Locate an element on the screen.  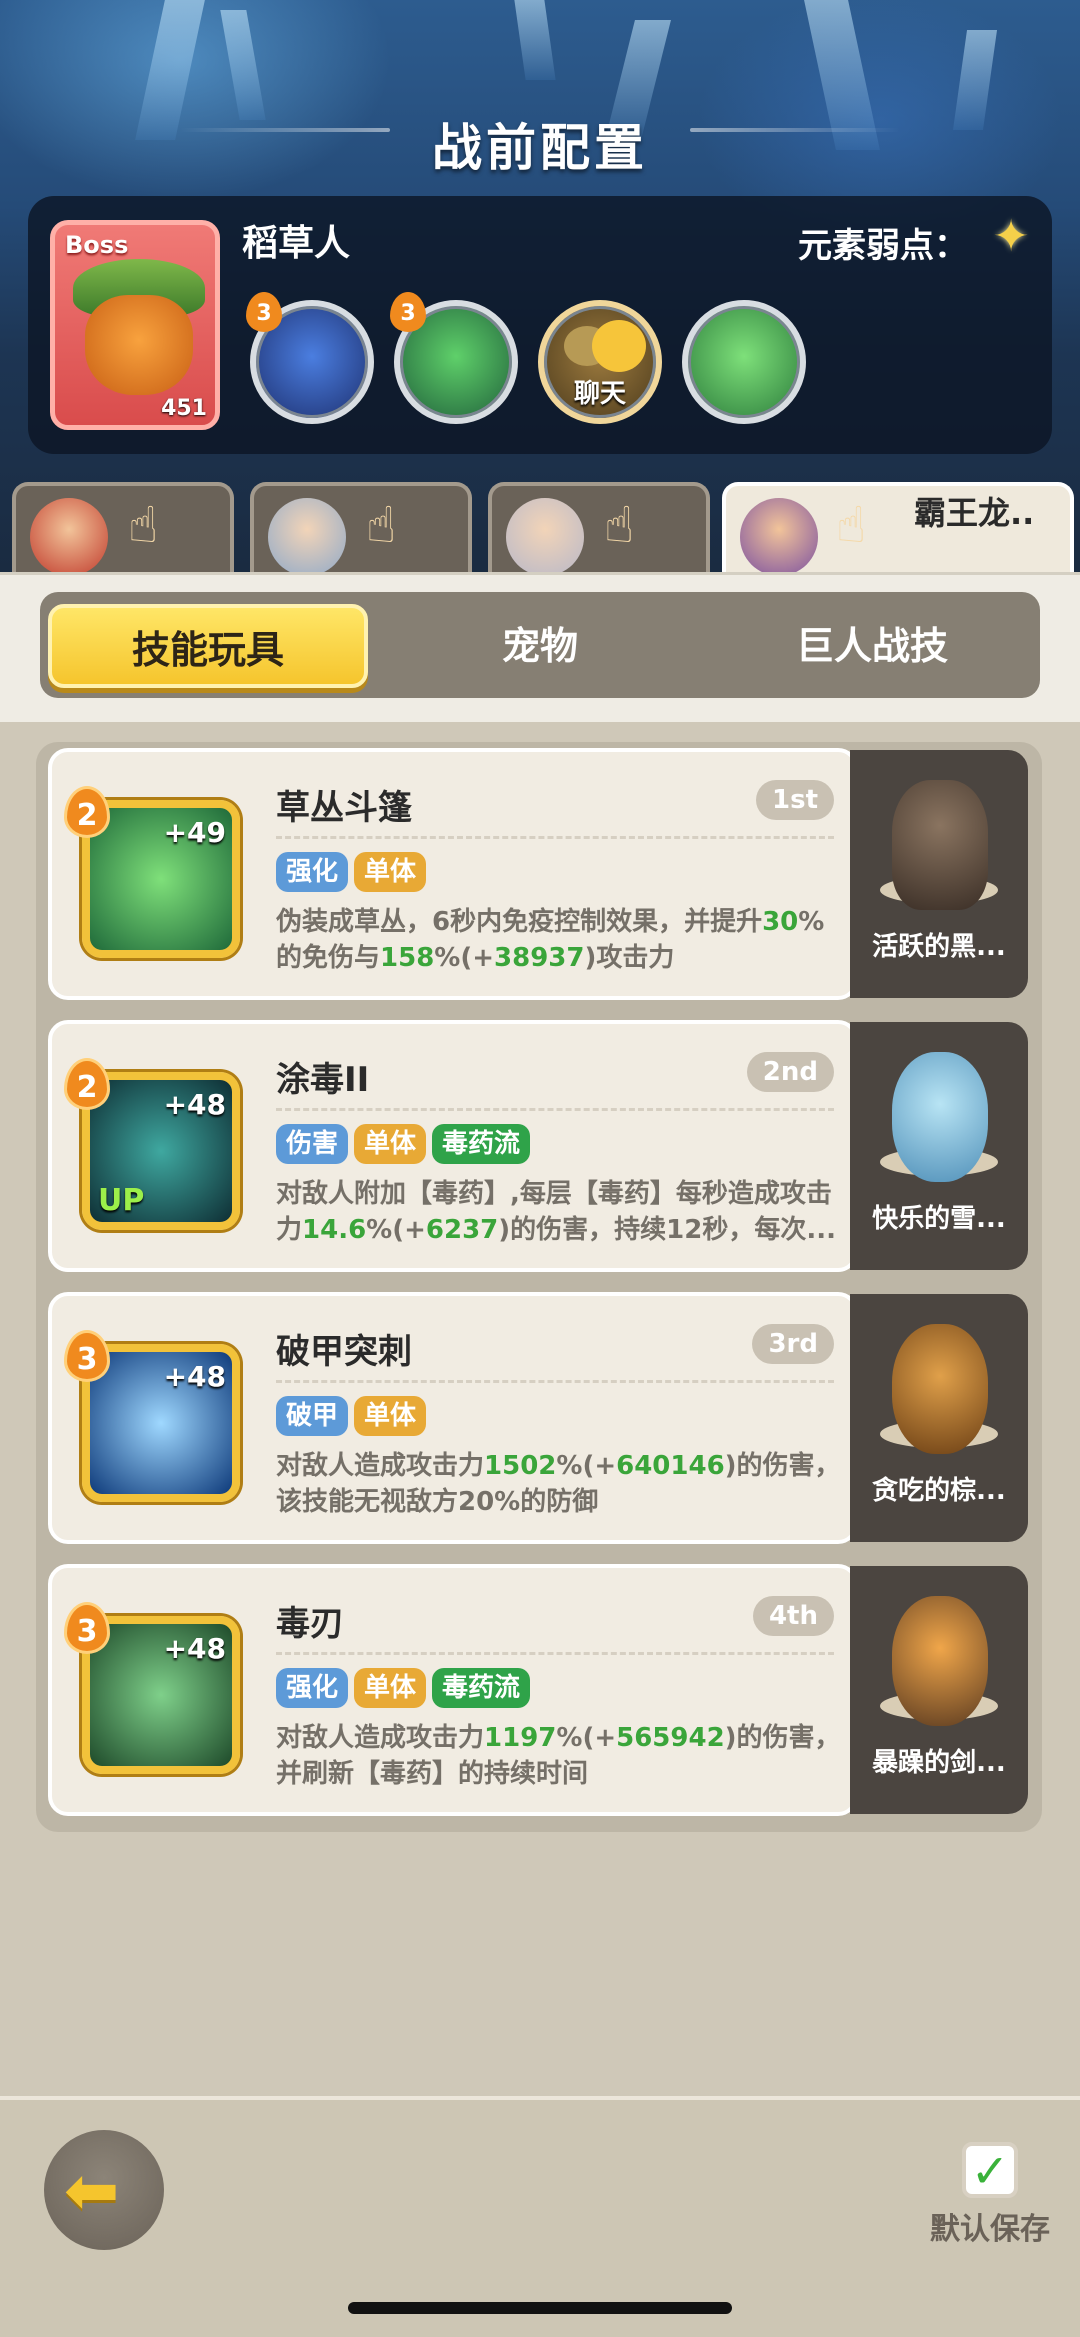
home-indicator is located at coordinates (540, 2308).